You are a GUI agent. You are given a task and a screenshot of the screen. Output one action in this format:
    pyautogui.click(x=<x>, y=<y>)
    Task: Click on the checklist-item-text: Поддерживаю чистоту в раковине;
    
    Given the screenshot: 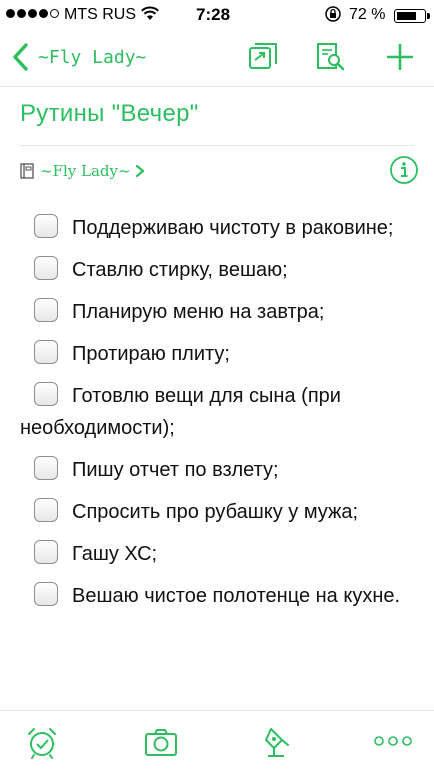 What is the action you would take?
    pyautogui.click(x=233, y=228)
    